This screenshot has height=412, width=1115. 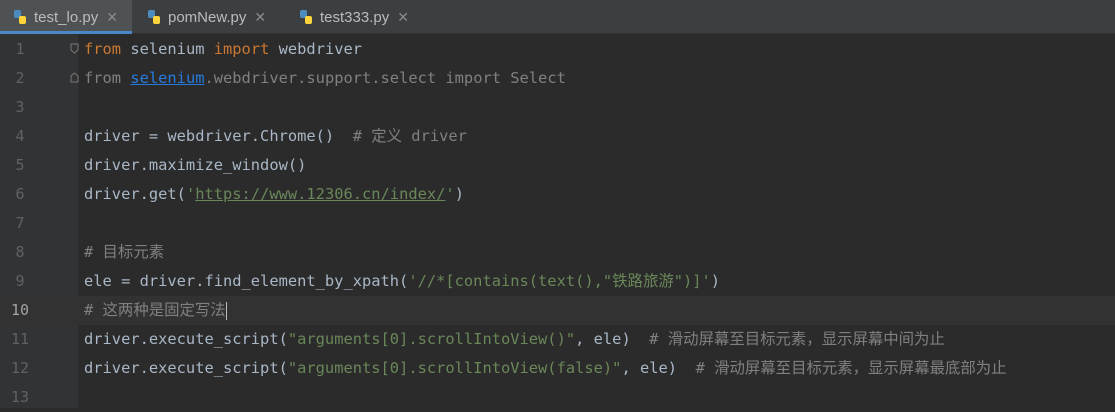 What do you see at coordinates (167, 78) in the screenshot?
I see `module-link: selenium` at bounding box center [167, 78].